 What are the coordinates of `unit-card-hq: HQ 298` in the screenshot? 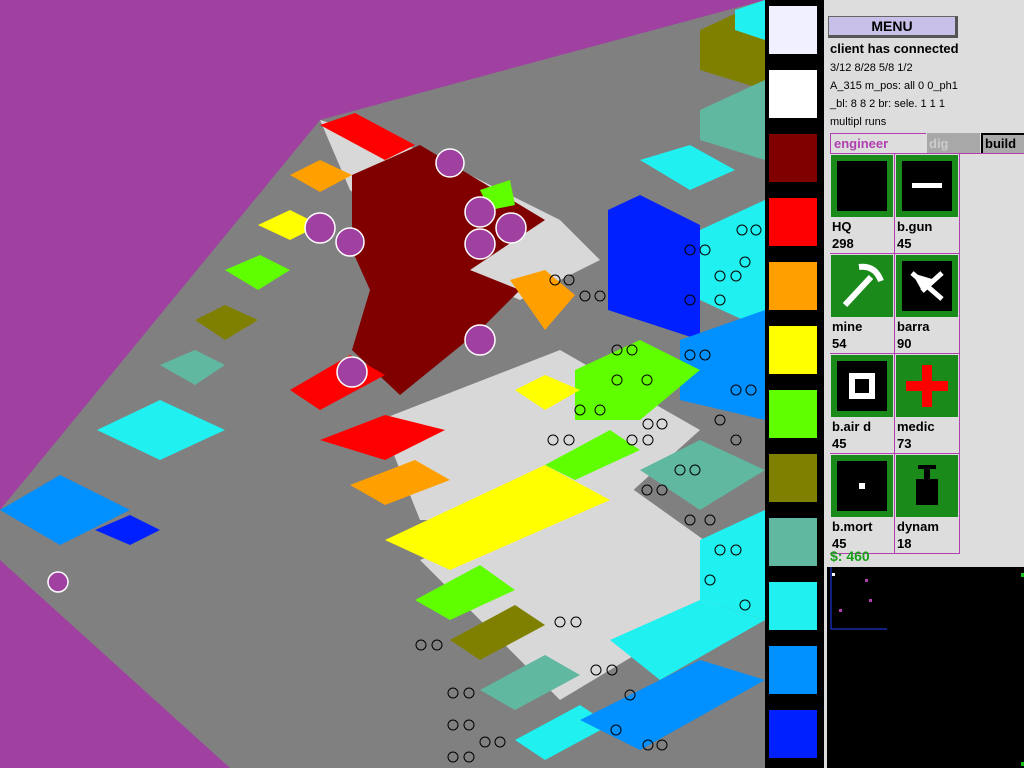 It's located at (862, 204).